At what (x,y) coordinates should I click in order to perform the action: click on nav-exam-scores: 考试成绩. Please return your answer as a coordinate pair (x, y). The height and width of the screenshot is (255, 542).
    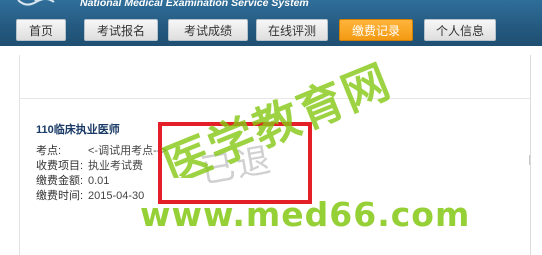
    Looking at the image, I should click on (208, 30).